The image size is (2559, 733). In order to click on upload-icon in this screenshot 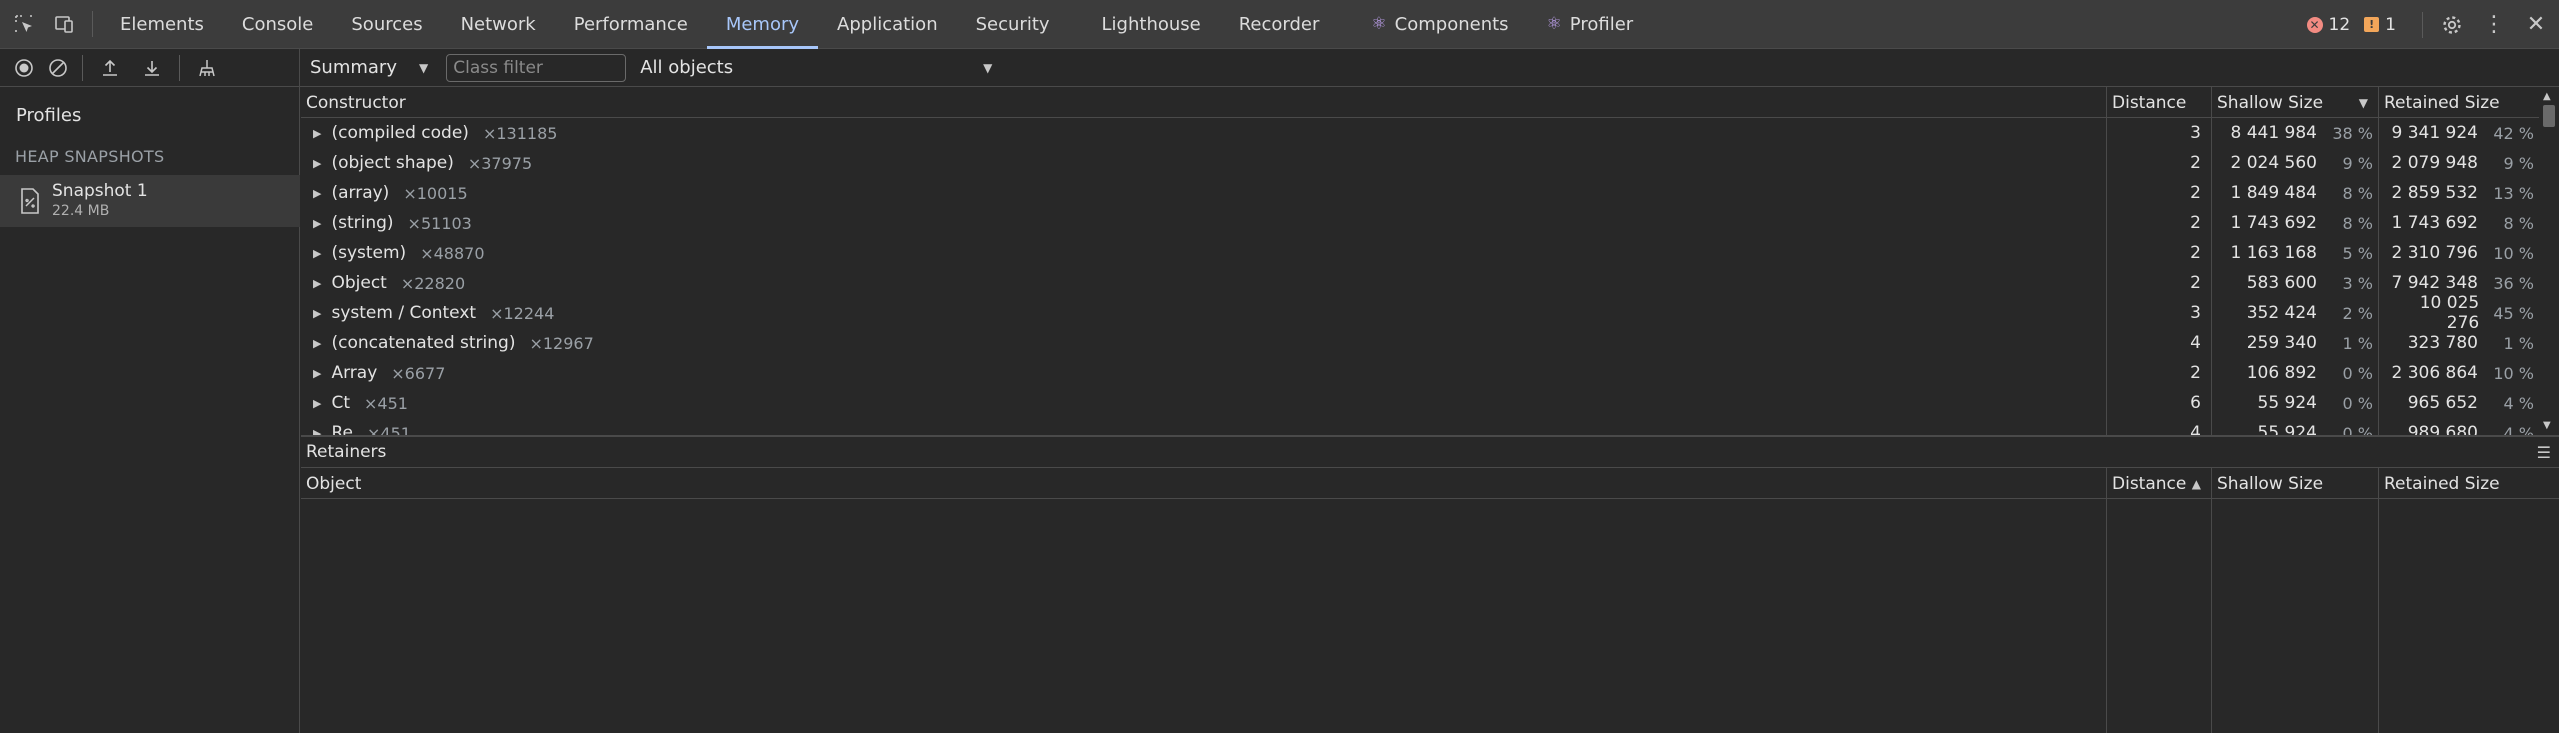, I will do `click(110, 68)`.